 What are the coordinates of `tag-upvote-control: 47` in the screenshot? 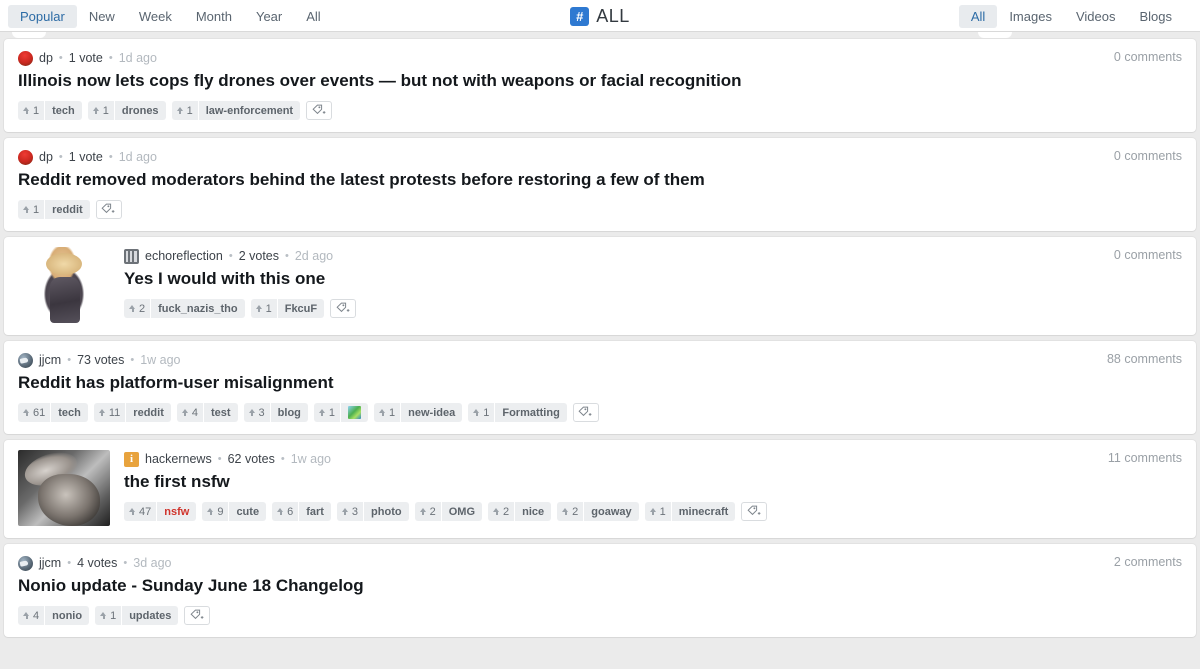 It's located at (141, 511).